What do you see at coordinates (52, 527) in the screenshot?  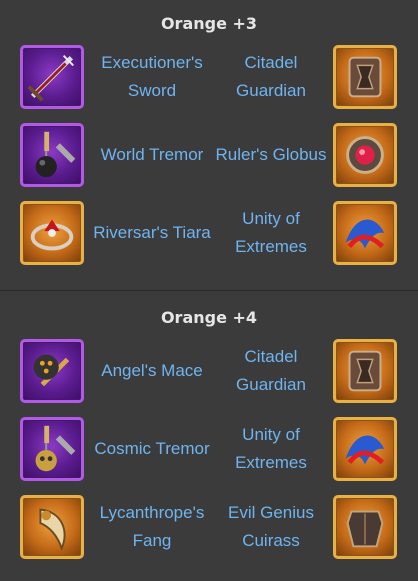 I see `fang-icon` at bounding box center [52, 527].